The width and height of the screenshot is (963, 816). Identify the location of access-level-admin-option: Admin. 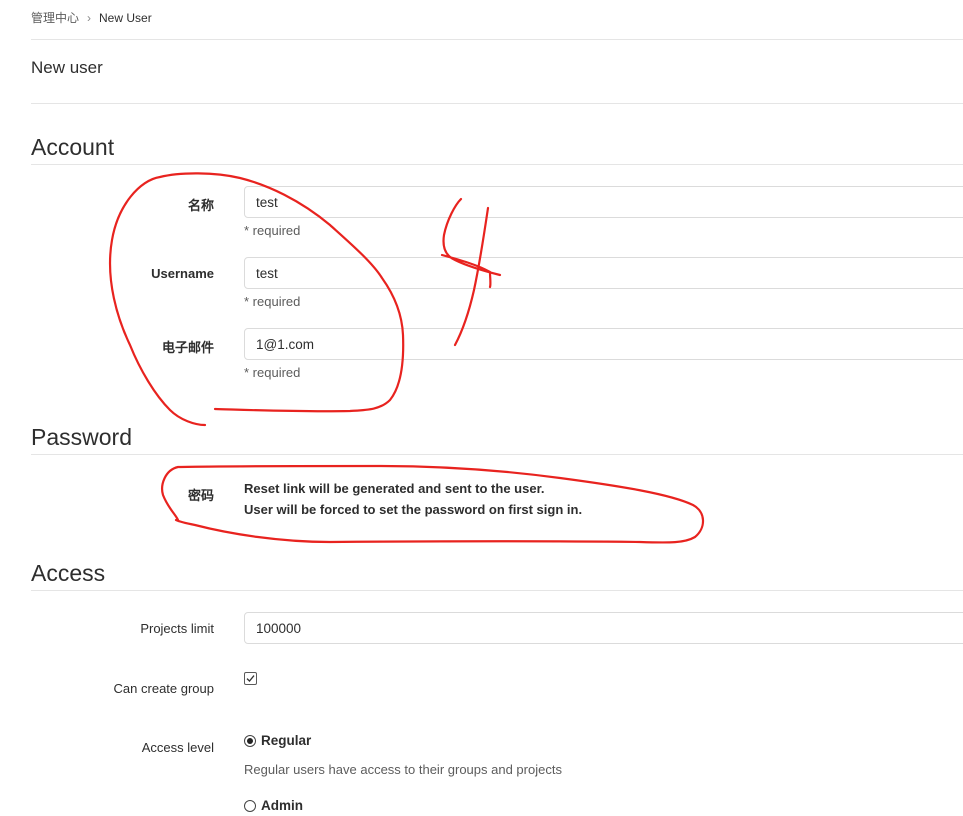
(273, 805).